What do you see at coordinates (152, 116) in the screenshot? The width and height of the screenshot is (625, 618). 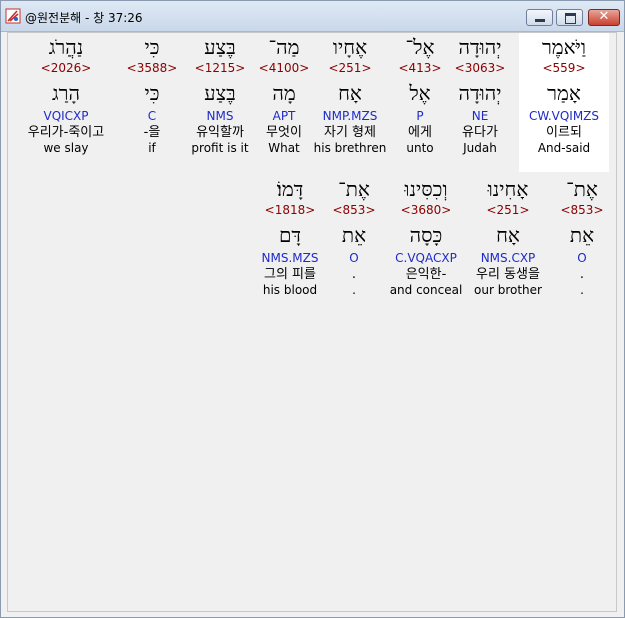 I see `parsing-code: C` at bounding box center [152, 116].